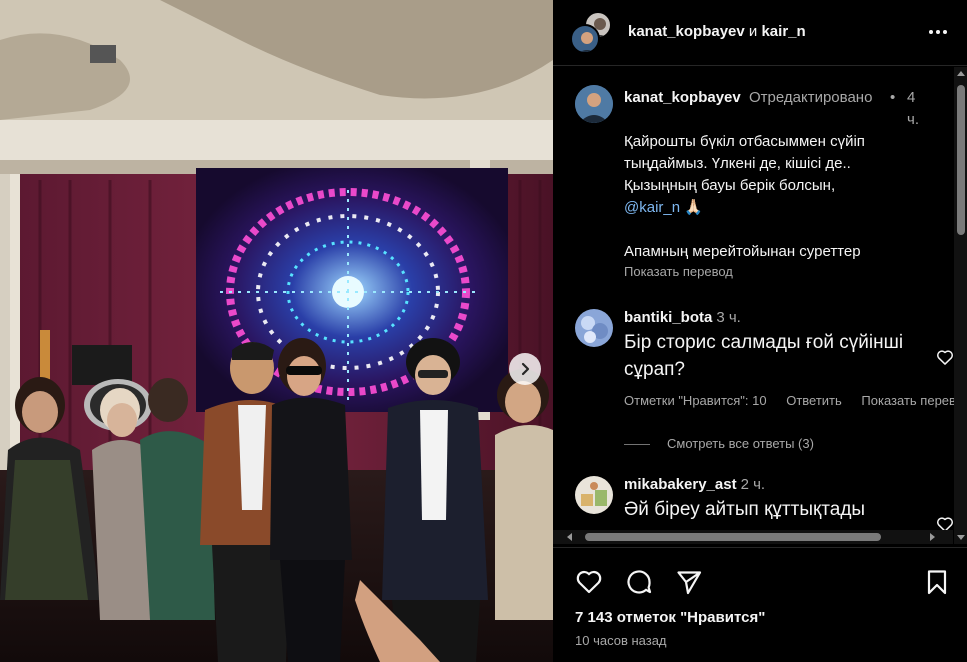 This screenshot has height=662, width=967. What do you see at coordinates (652, 207) in the screenshot?
I see `mention-link: @kair_n` at bounding box center [652, 207].